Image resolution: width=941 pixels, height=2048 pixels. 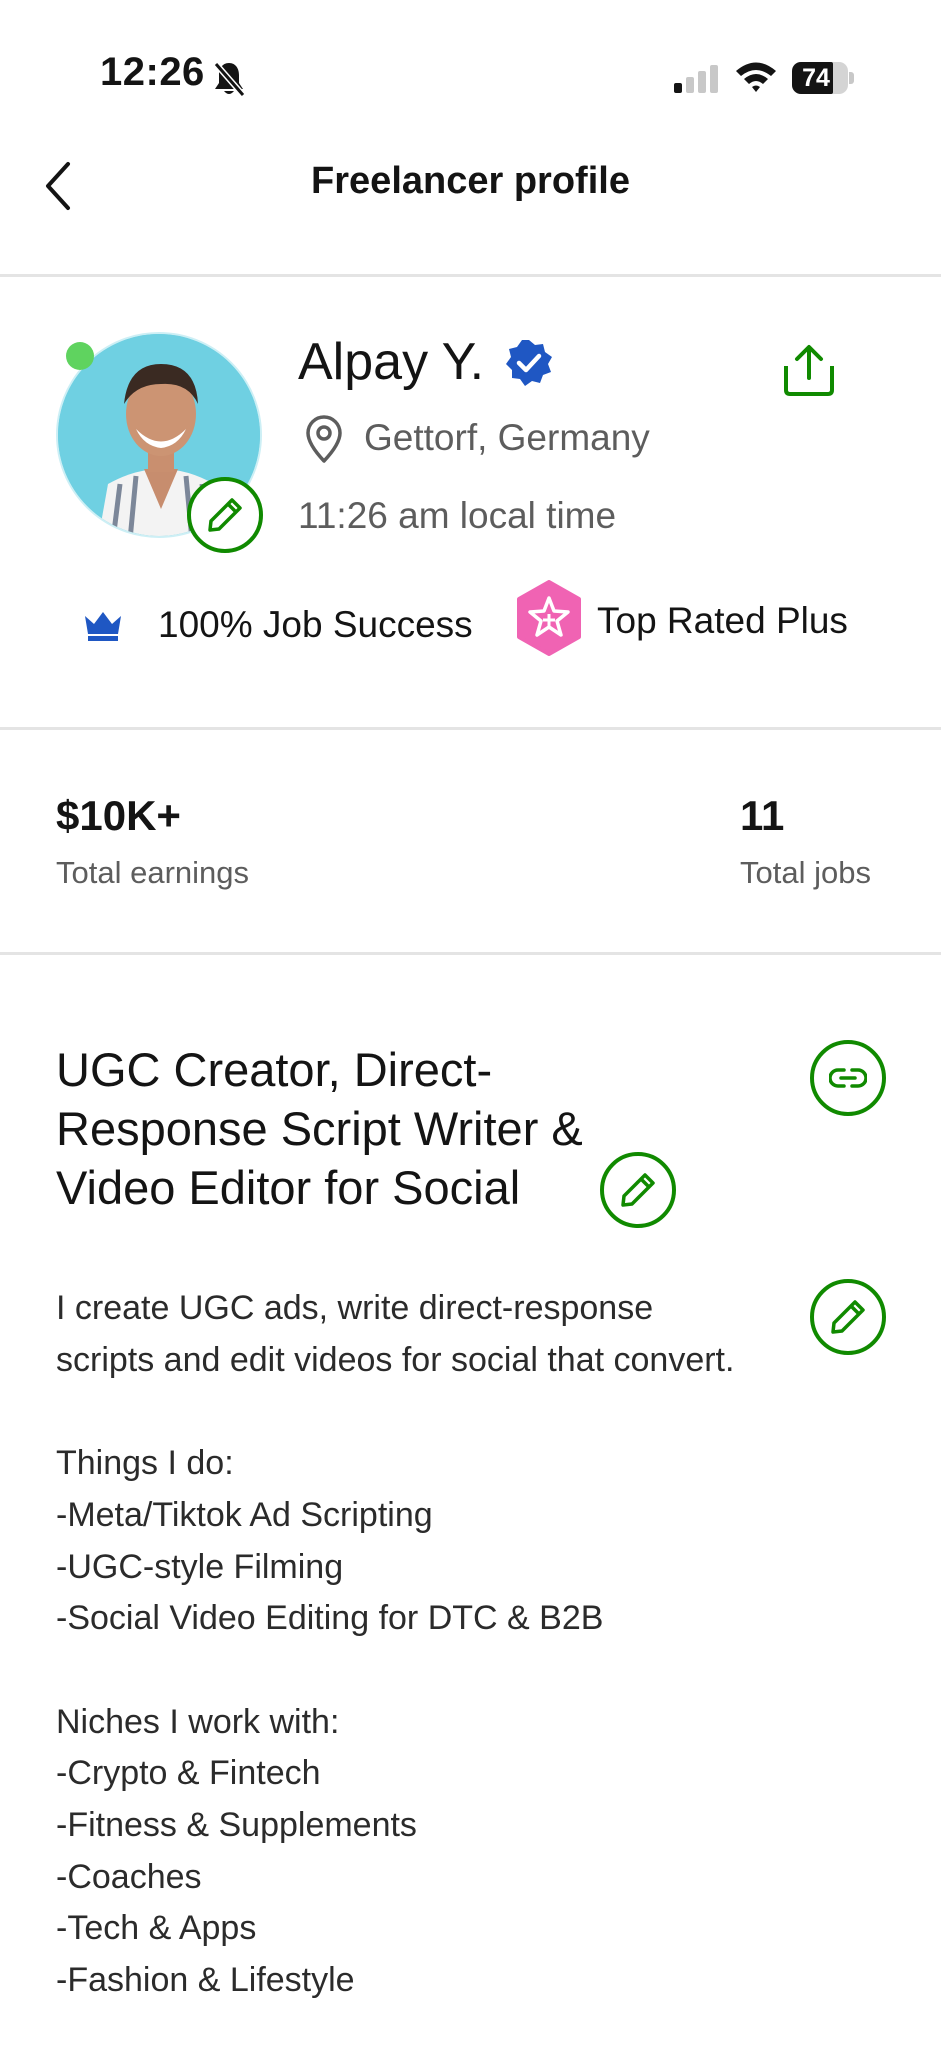 I want to click on copy-link-button, so click(x=848, y=1078).